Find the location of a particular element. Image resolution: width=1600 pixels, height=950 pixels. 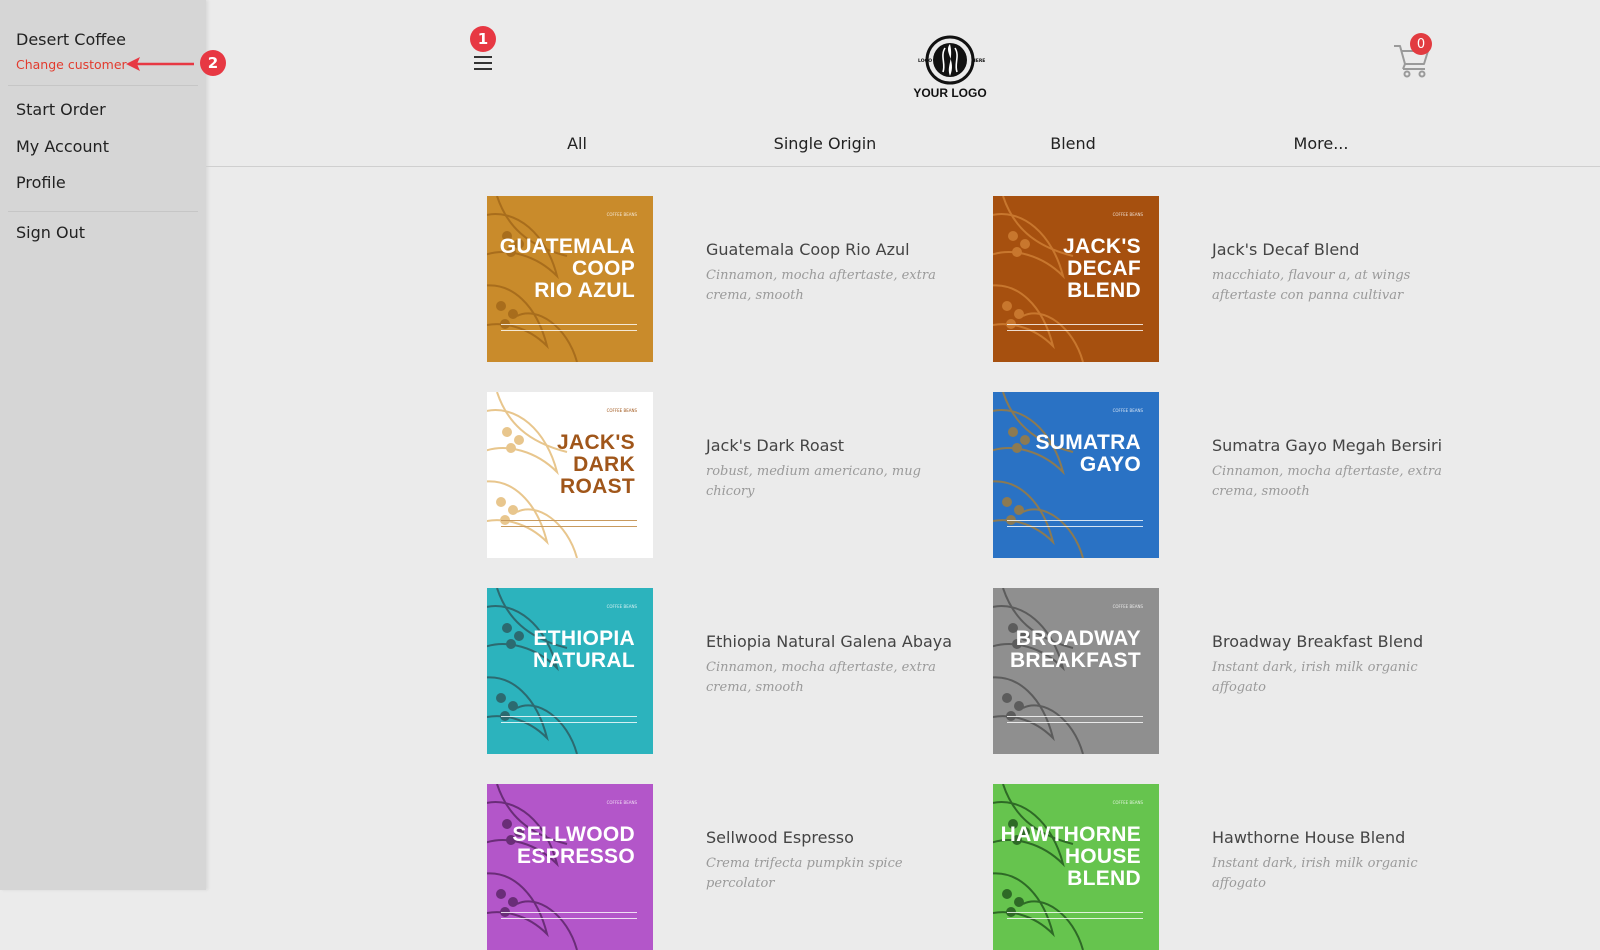

tab-blend: Blend is located at coordinates (1073, 143).